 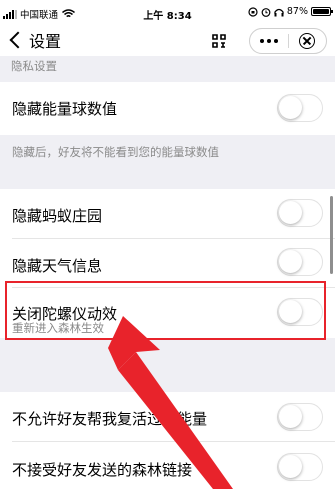 I want to click on arrow-annotation-icon, so click(x=170, y=402).